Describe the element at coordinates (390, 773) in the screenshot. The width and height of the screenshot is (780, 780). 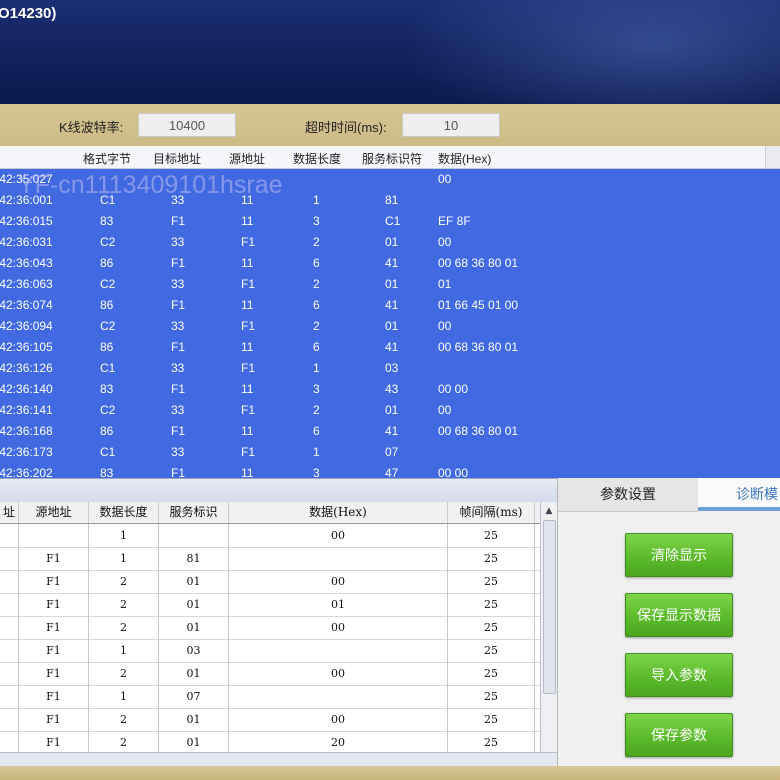
I see `status-strip` at that location.